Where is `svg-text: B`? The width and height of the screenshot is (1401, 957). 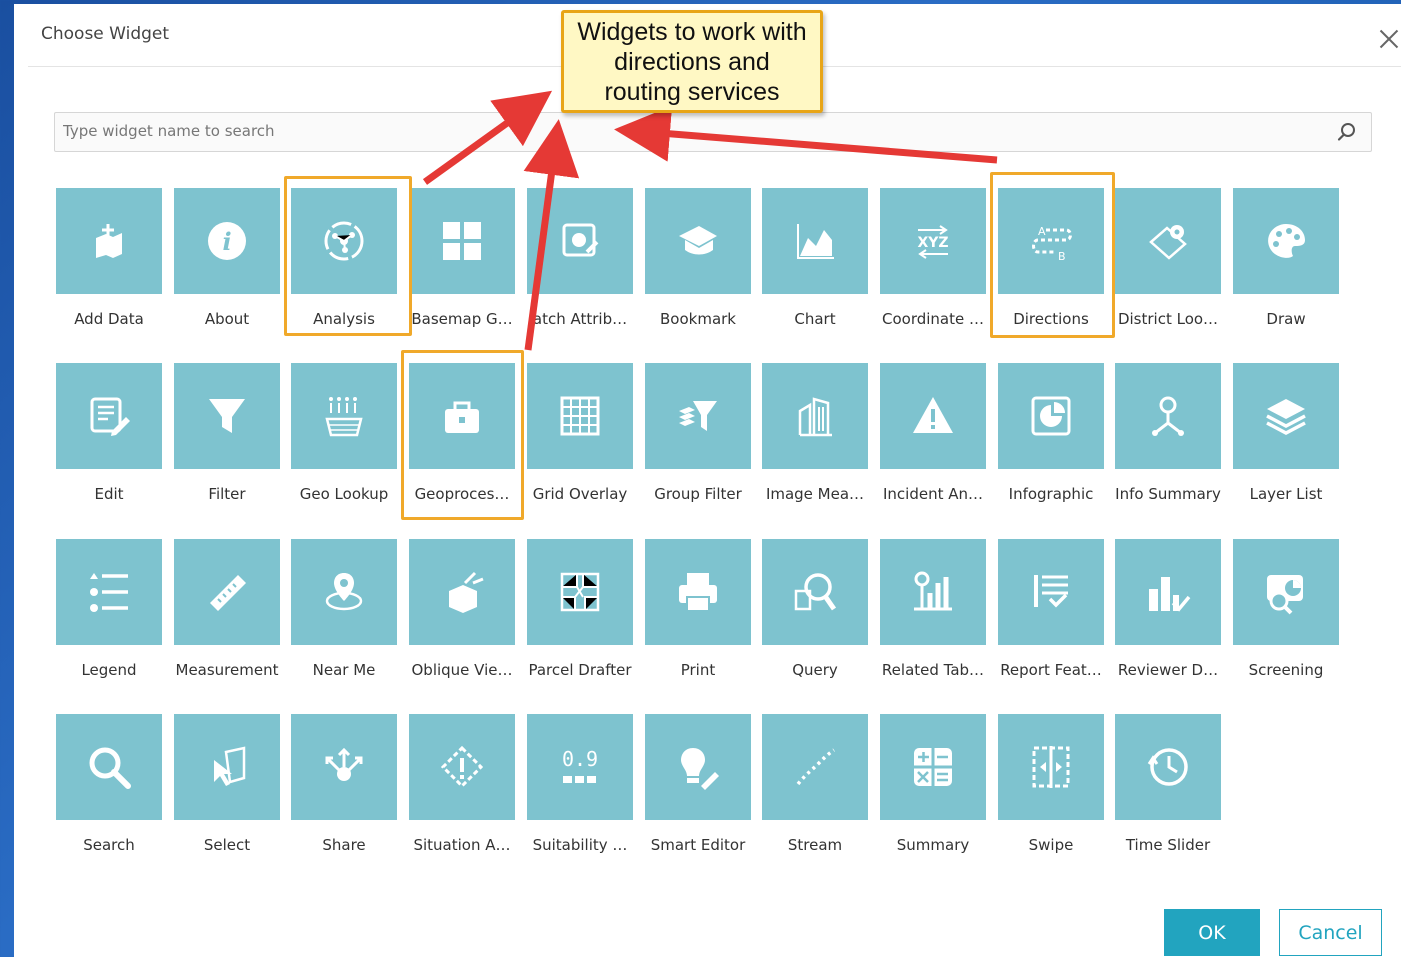
svg-text: B is located at coordinates (1062, 256).